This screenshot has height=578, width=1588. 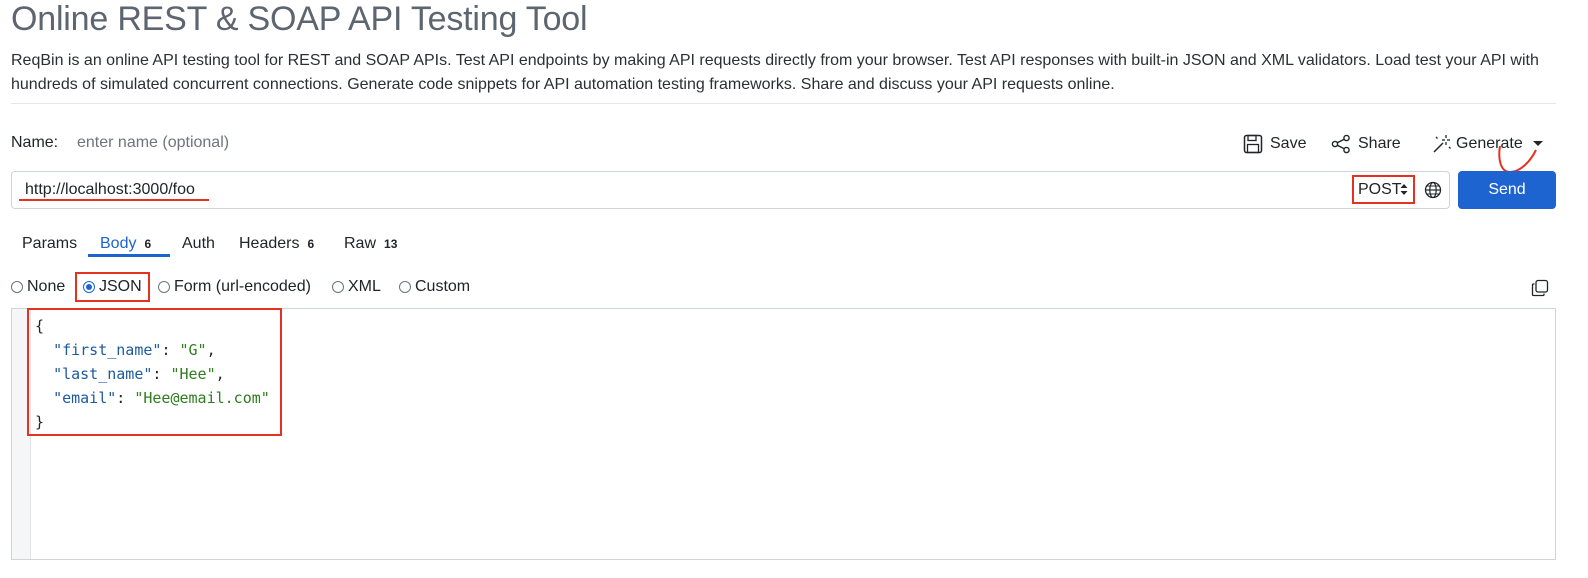 What do you see at coordinates (364, 286) in the screenshot?
I see `radio-label: XML` at bounding box center [364, 286].